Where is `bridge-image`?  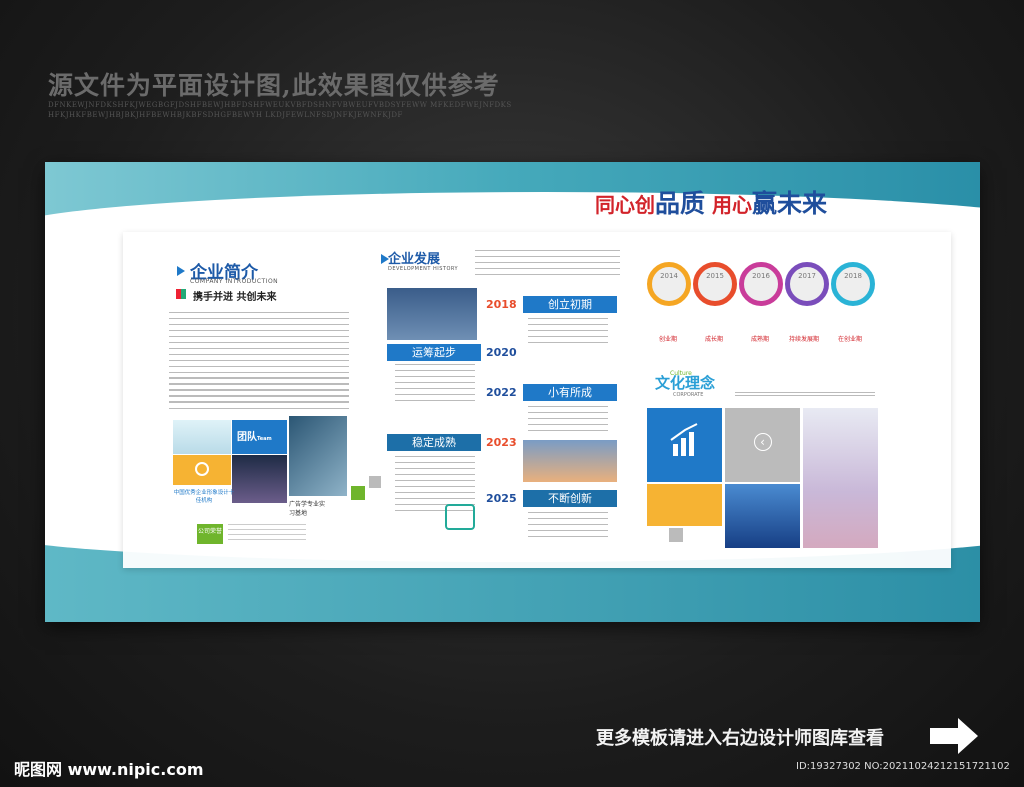
bridge-image is located at coordinates (570, 461).